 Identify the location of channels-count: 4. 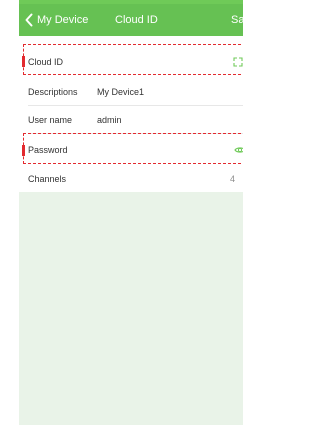
(232, 179).